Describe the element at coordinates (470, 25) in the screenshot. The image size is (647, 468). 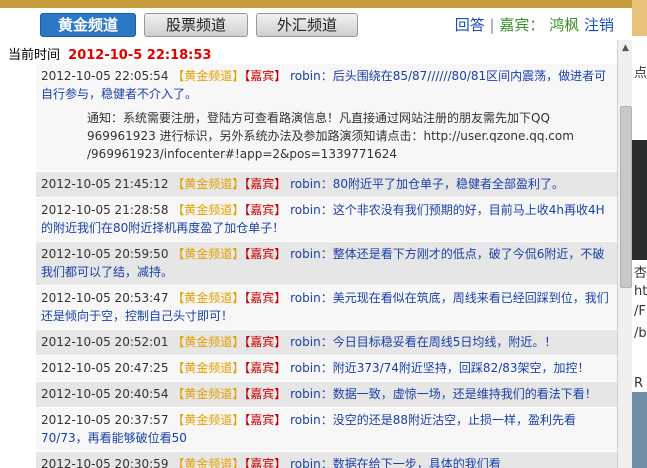
I see `reply-link: 回答` at that location.